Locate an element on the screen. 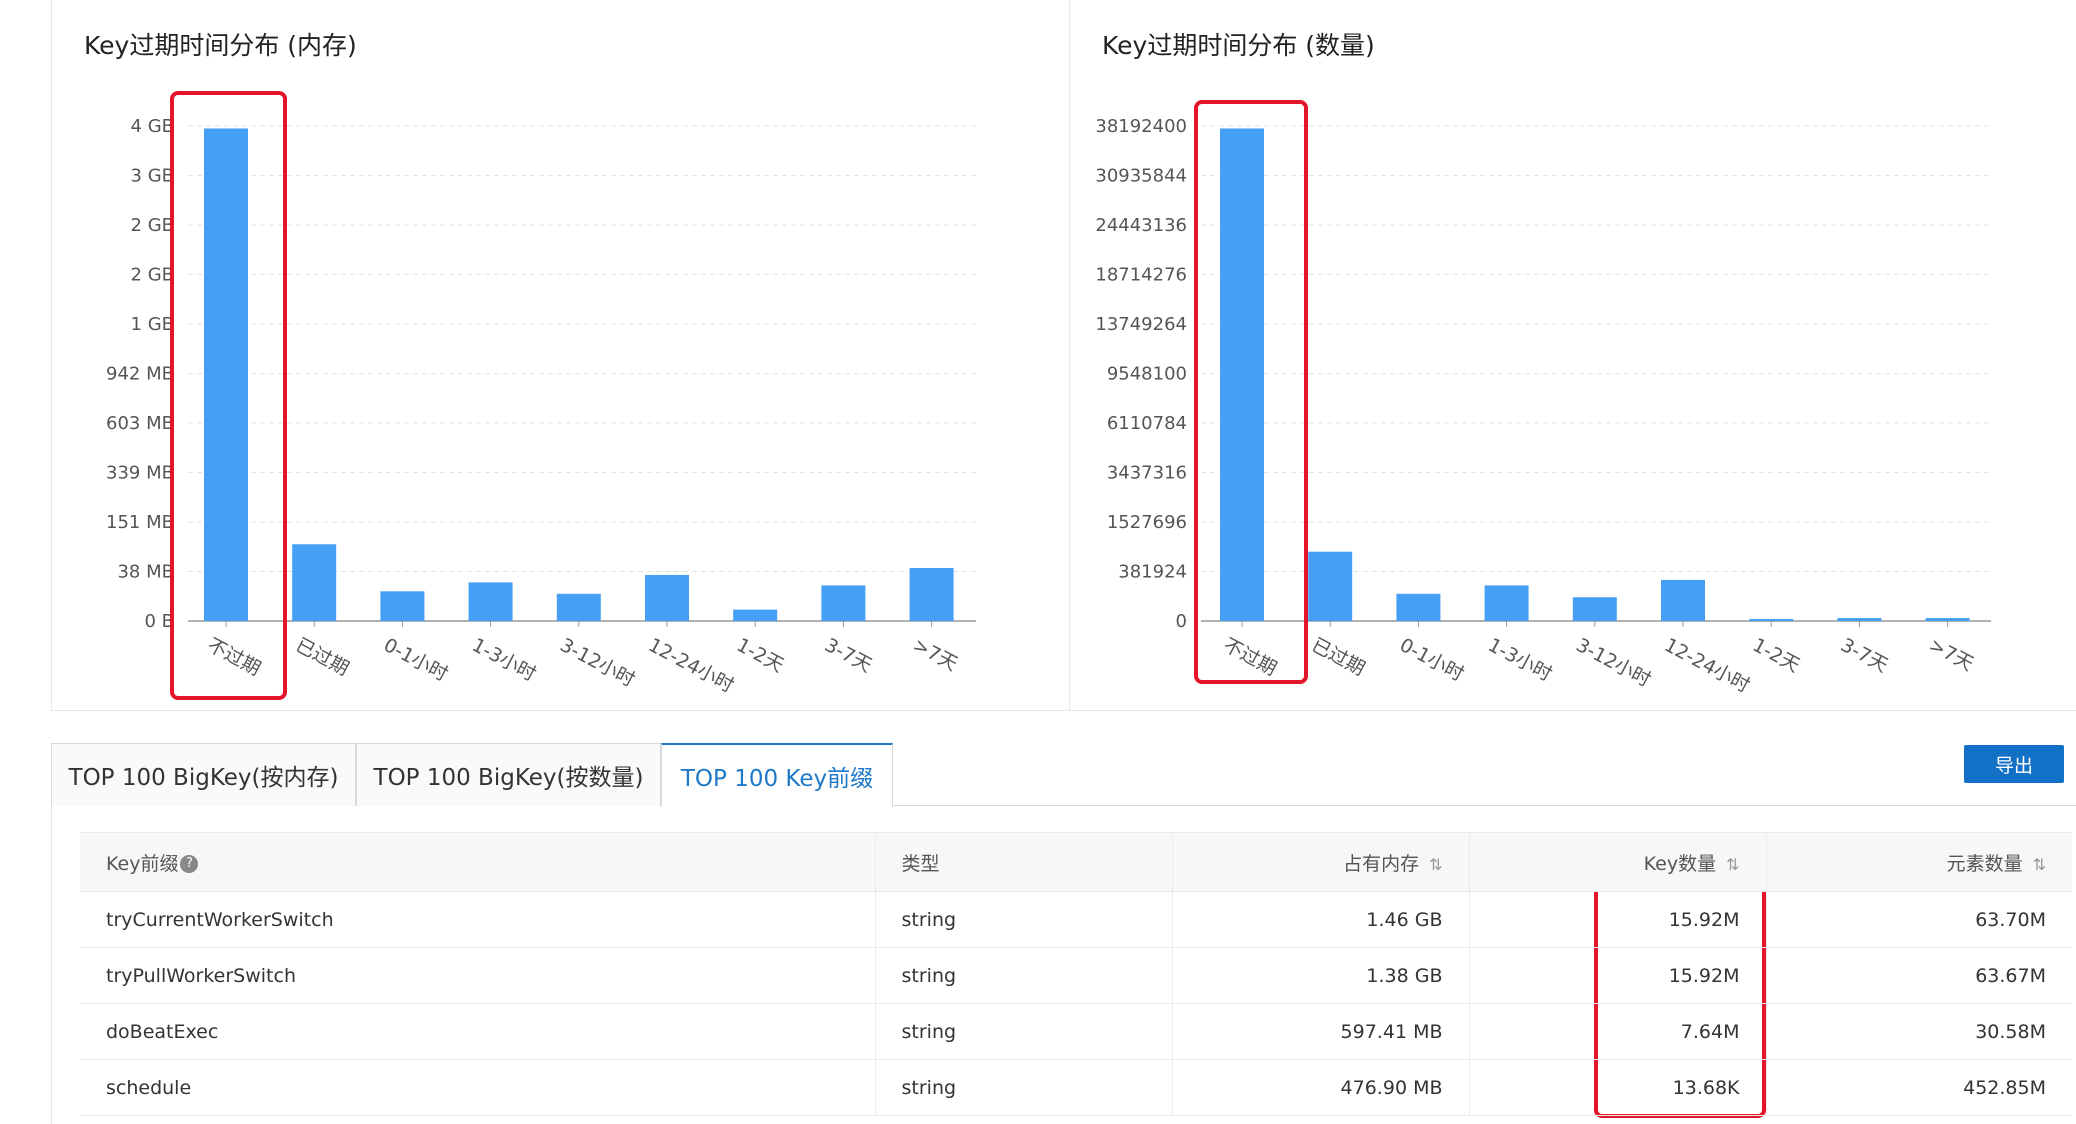 The width and height of the screenshot is (2076, 1124). cell-memory: 1.38 GB is located at coordinates (1321, 975).